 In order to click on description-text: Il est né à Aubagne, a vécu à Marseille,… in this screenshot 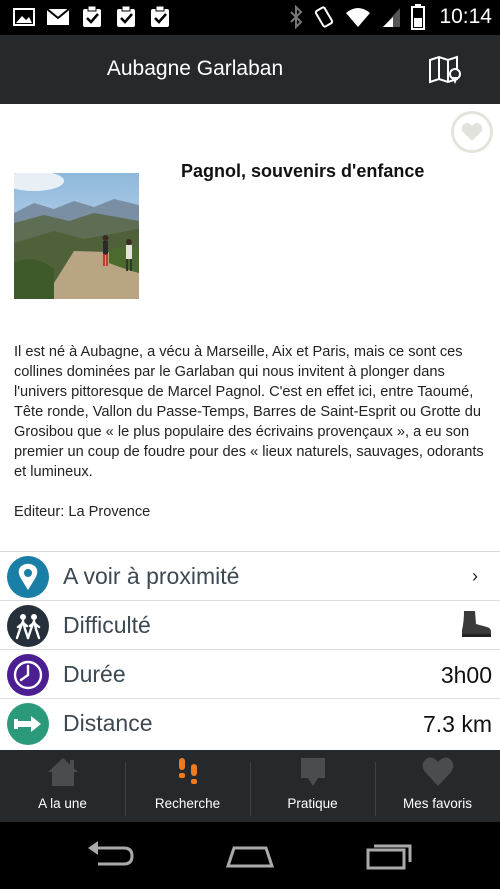, I will do `click(249, 412)`.